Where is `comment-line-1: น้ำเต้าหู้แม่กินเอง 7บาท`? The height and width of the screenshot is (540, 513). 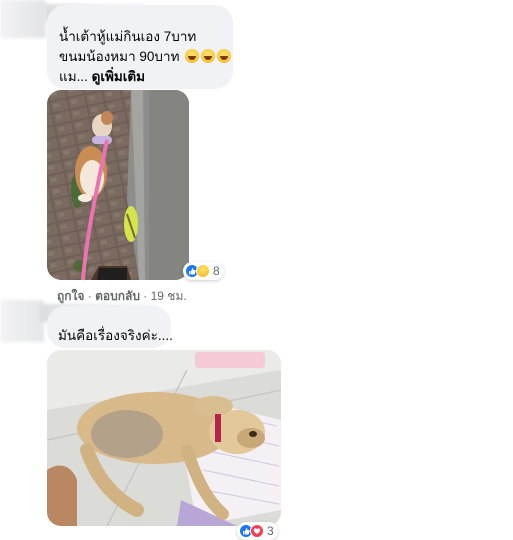
comment-line-1: น้ำเต้าหู้แม่กินเอง 7บาท is located at coordinates (128, 36).